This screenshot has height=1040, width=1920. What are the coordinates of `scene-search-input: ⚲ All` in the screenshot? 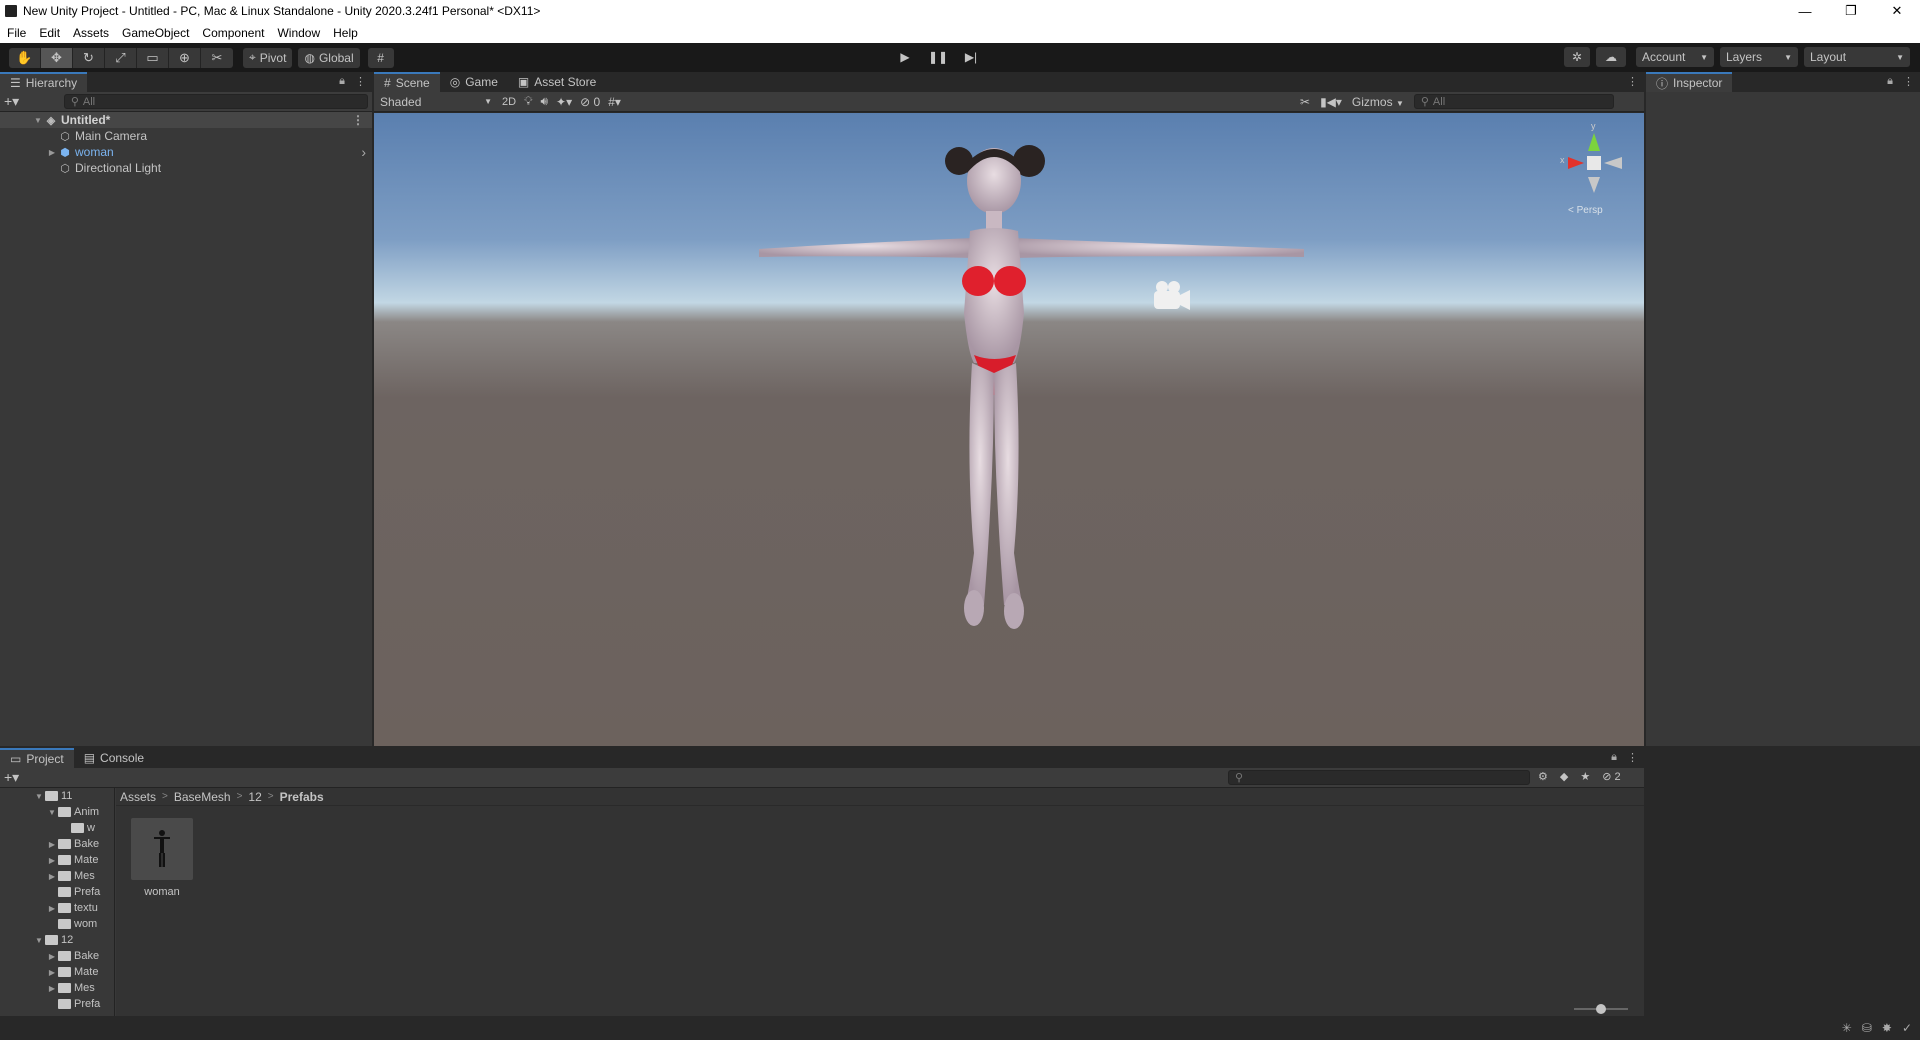 It's located at (1513, 101).